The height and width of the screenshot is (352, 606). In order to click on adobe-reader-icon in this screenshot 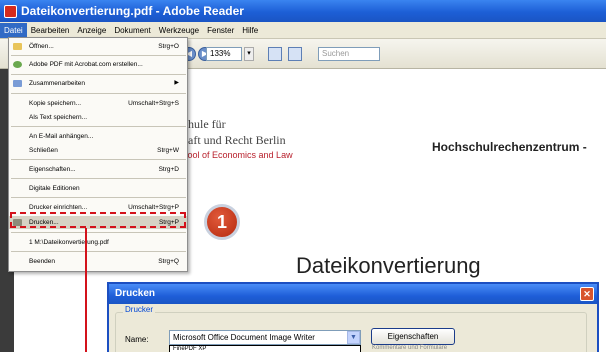, I will do `click(10, 11)`.